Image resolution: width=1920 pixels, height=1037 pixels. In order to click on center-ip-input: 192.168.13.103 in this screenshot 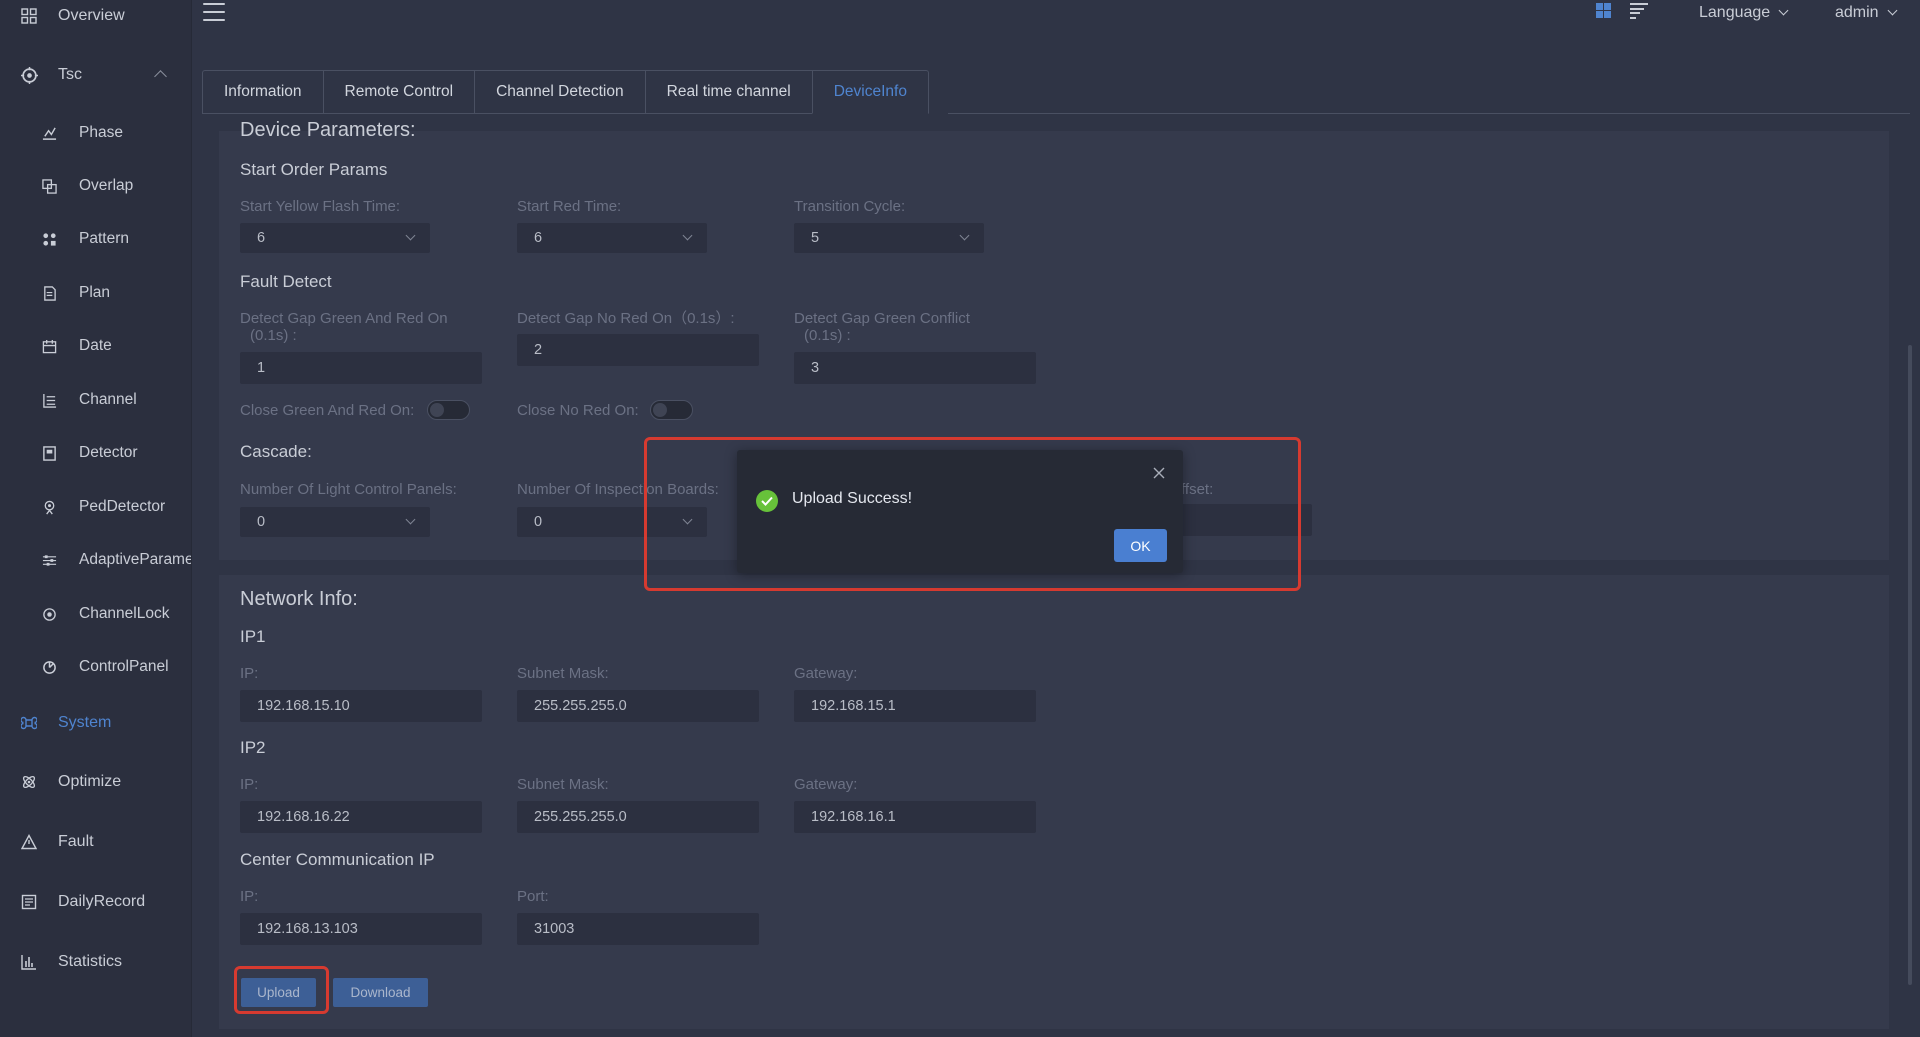, I will do `click(361, 929)`.